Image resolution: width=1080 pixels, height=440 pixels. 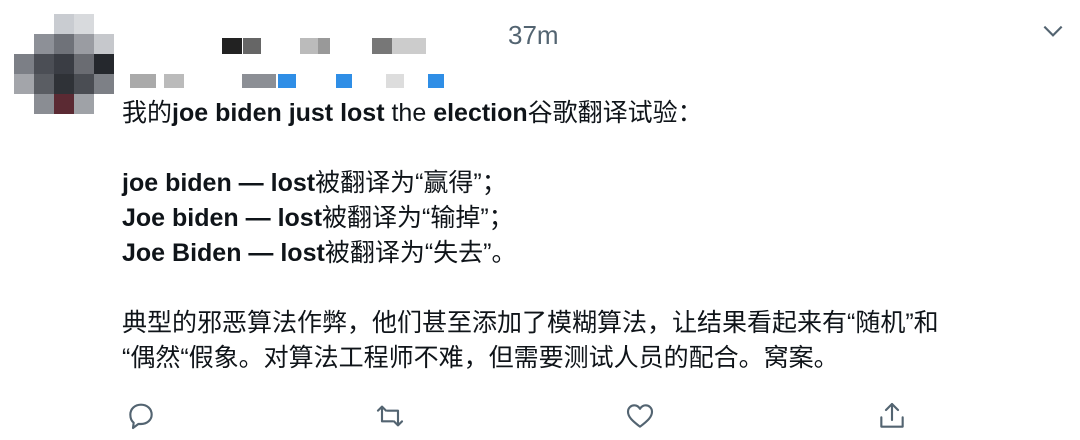 What do you see at coordinates (141, 416) in the screenshot?
I see `reply-icon` at bounding box center [141, 416].